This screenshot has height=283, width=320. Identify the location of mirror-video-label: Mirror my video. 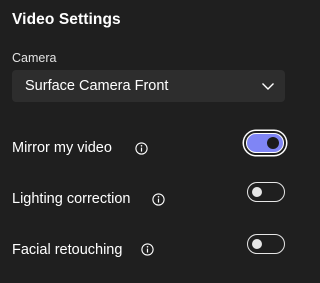
(62, 148).